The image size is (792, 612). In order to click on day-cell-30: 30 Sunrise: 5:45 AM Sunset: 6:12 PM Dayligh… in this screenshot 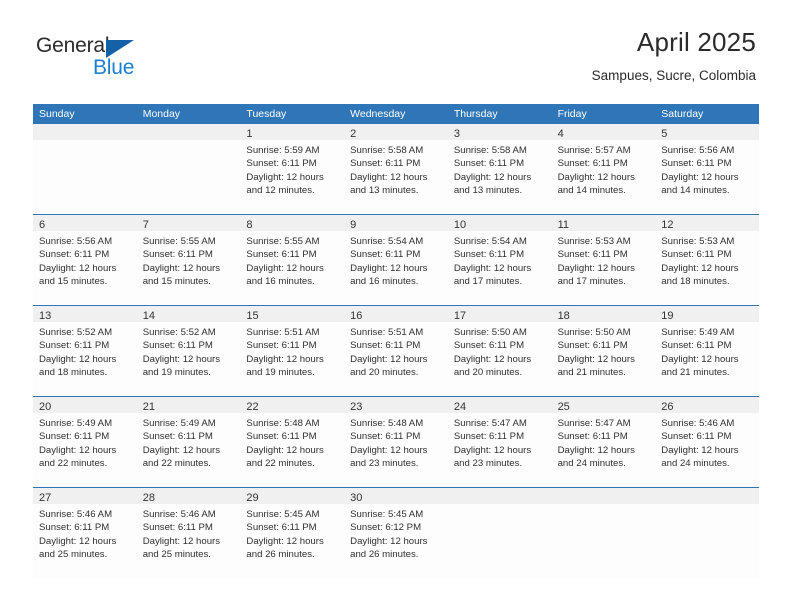, I will do `click(396, 533)`.